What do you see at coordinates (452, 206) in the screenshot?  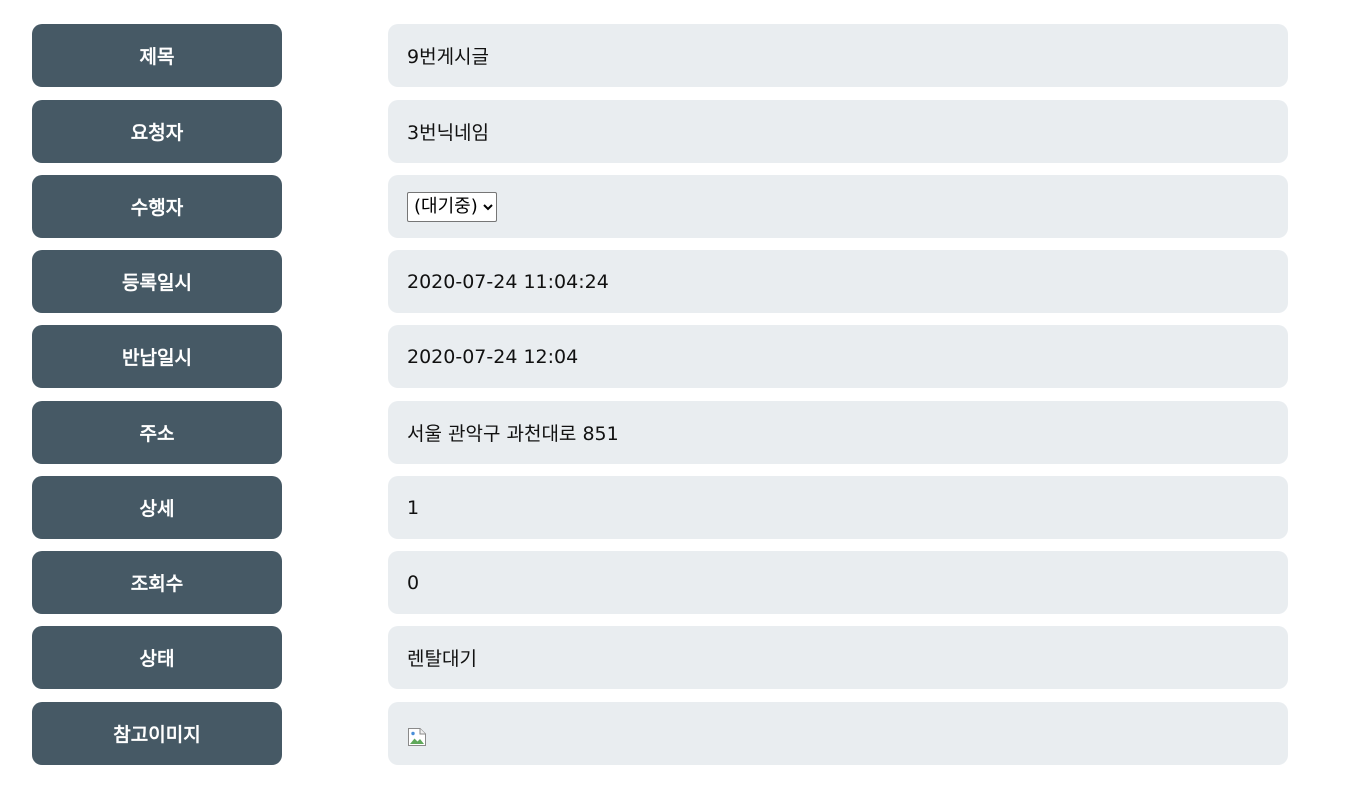 I see `assignee-select: (대기중)` at bounding box center [452, 206].